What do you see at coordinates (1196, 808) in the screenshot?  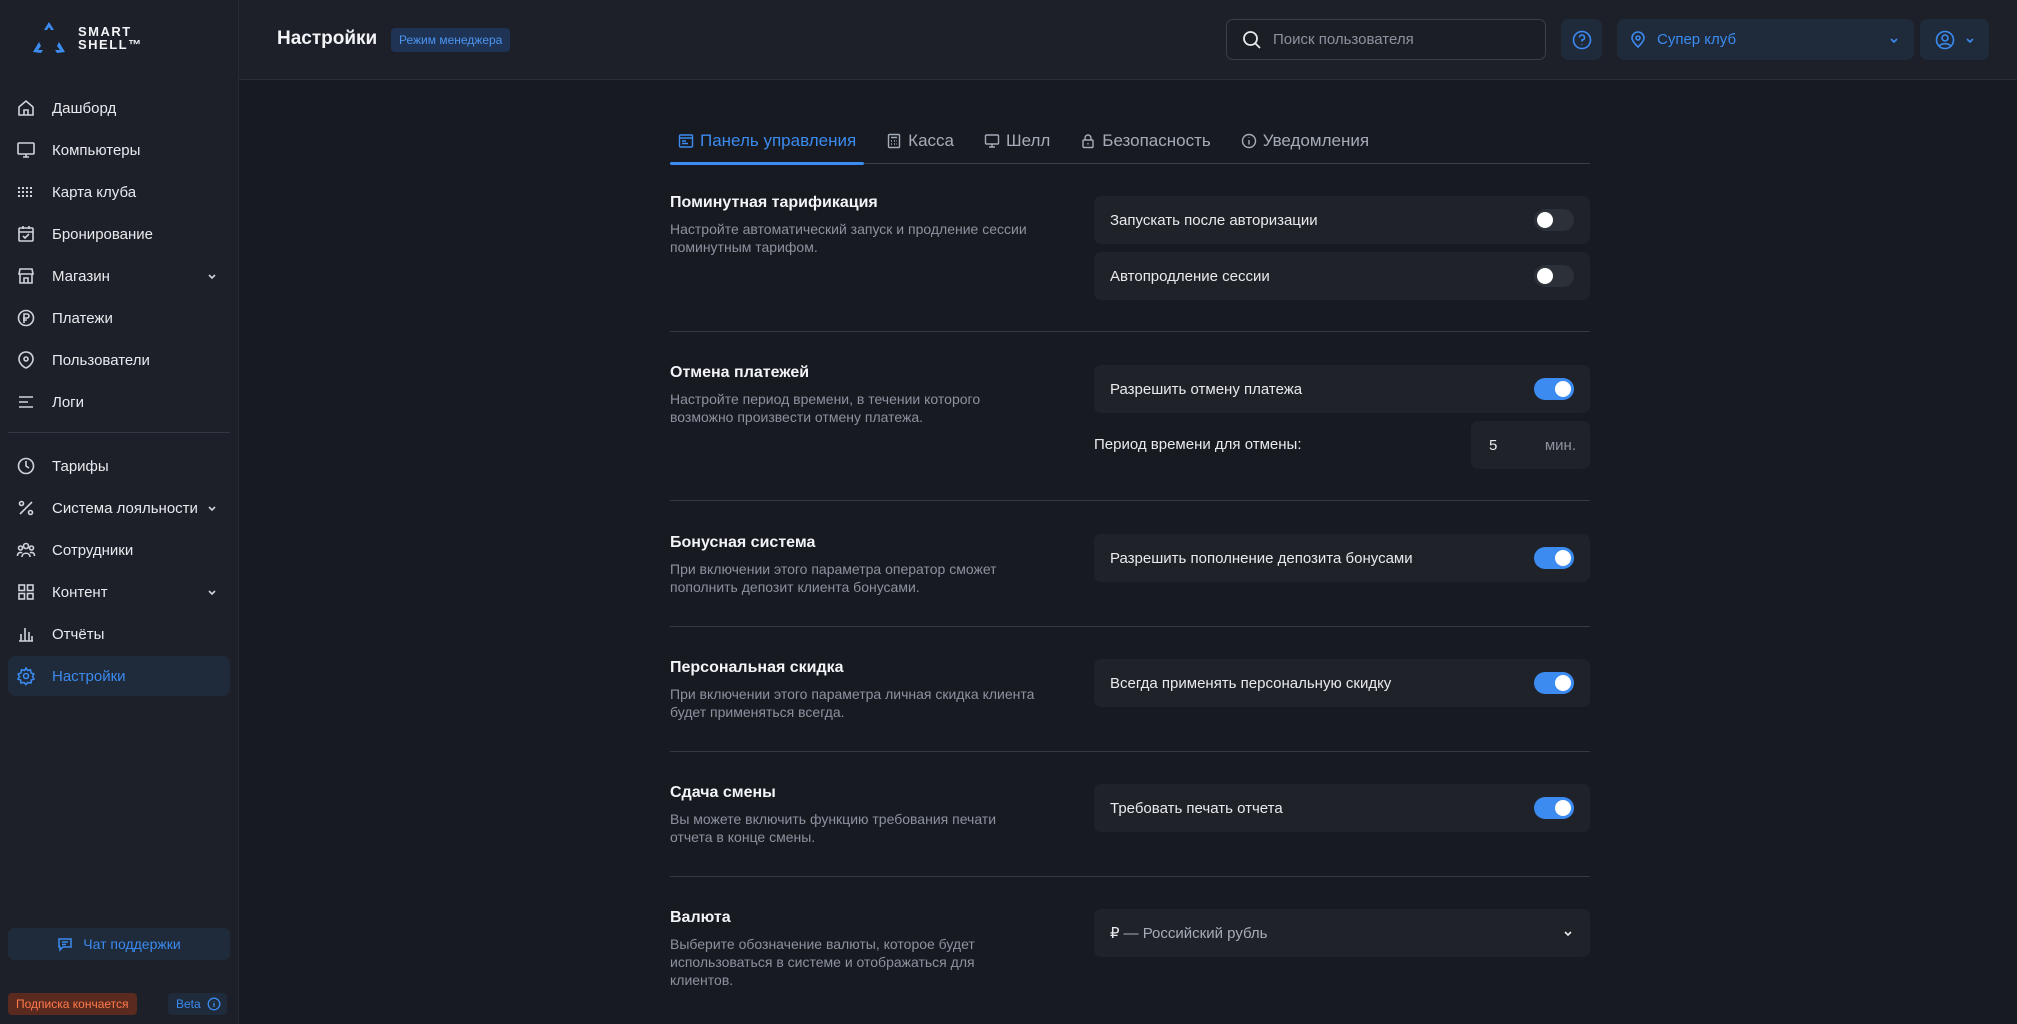 I see `option-label: Требовать печать отчета` at bounding box center [1196, 808].